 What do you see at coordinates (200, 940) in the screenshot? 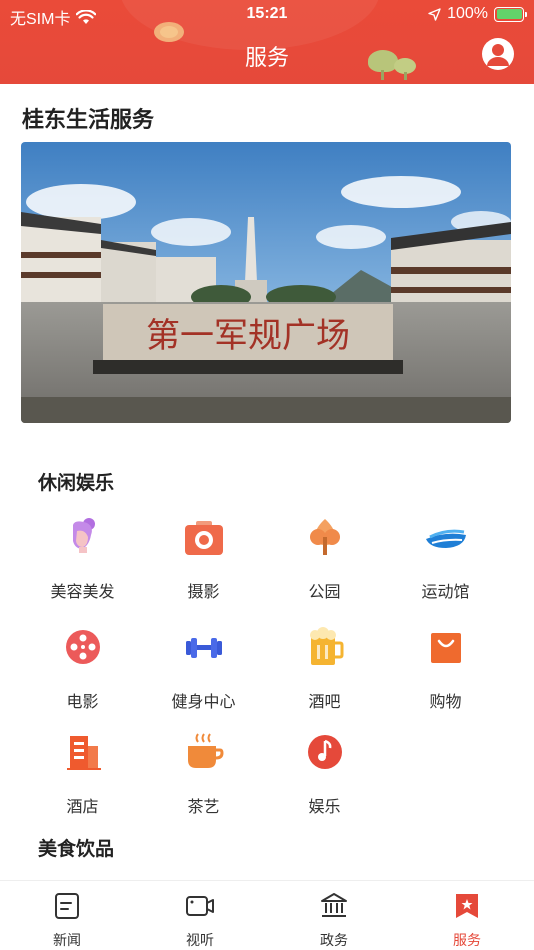
I see `tab-label: 视听` at bounding box center [200, 940].